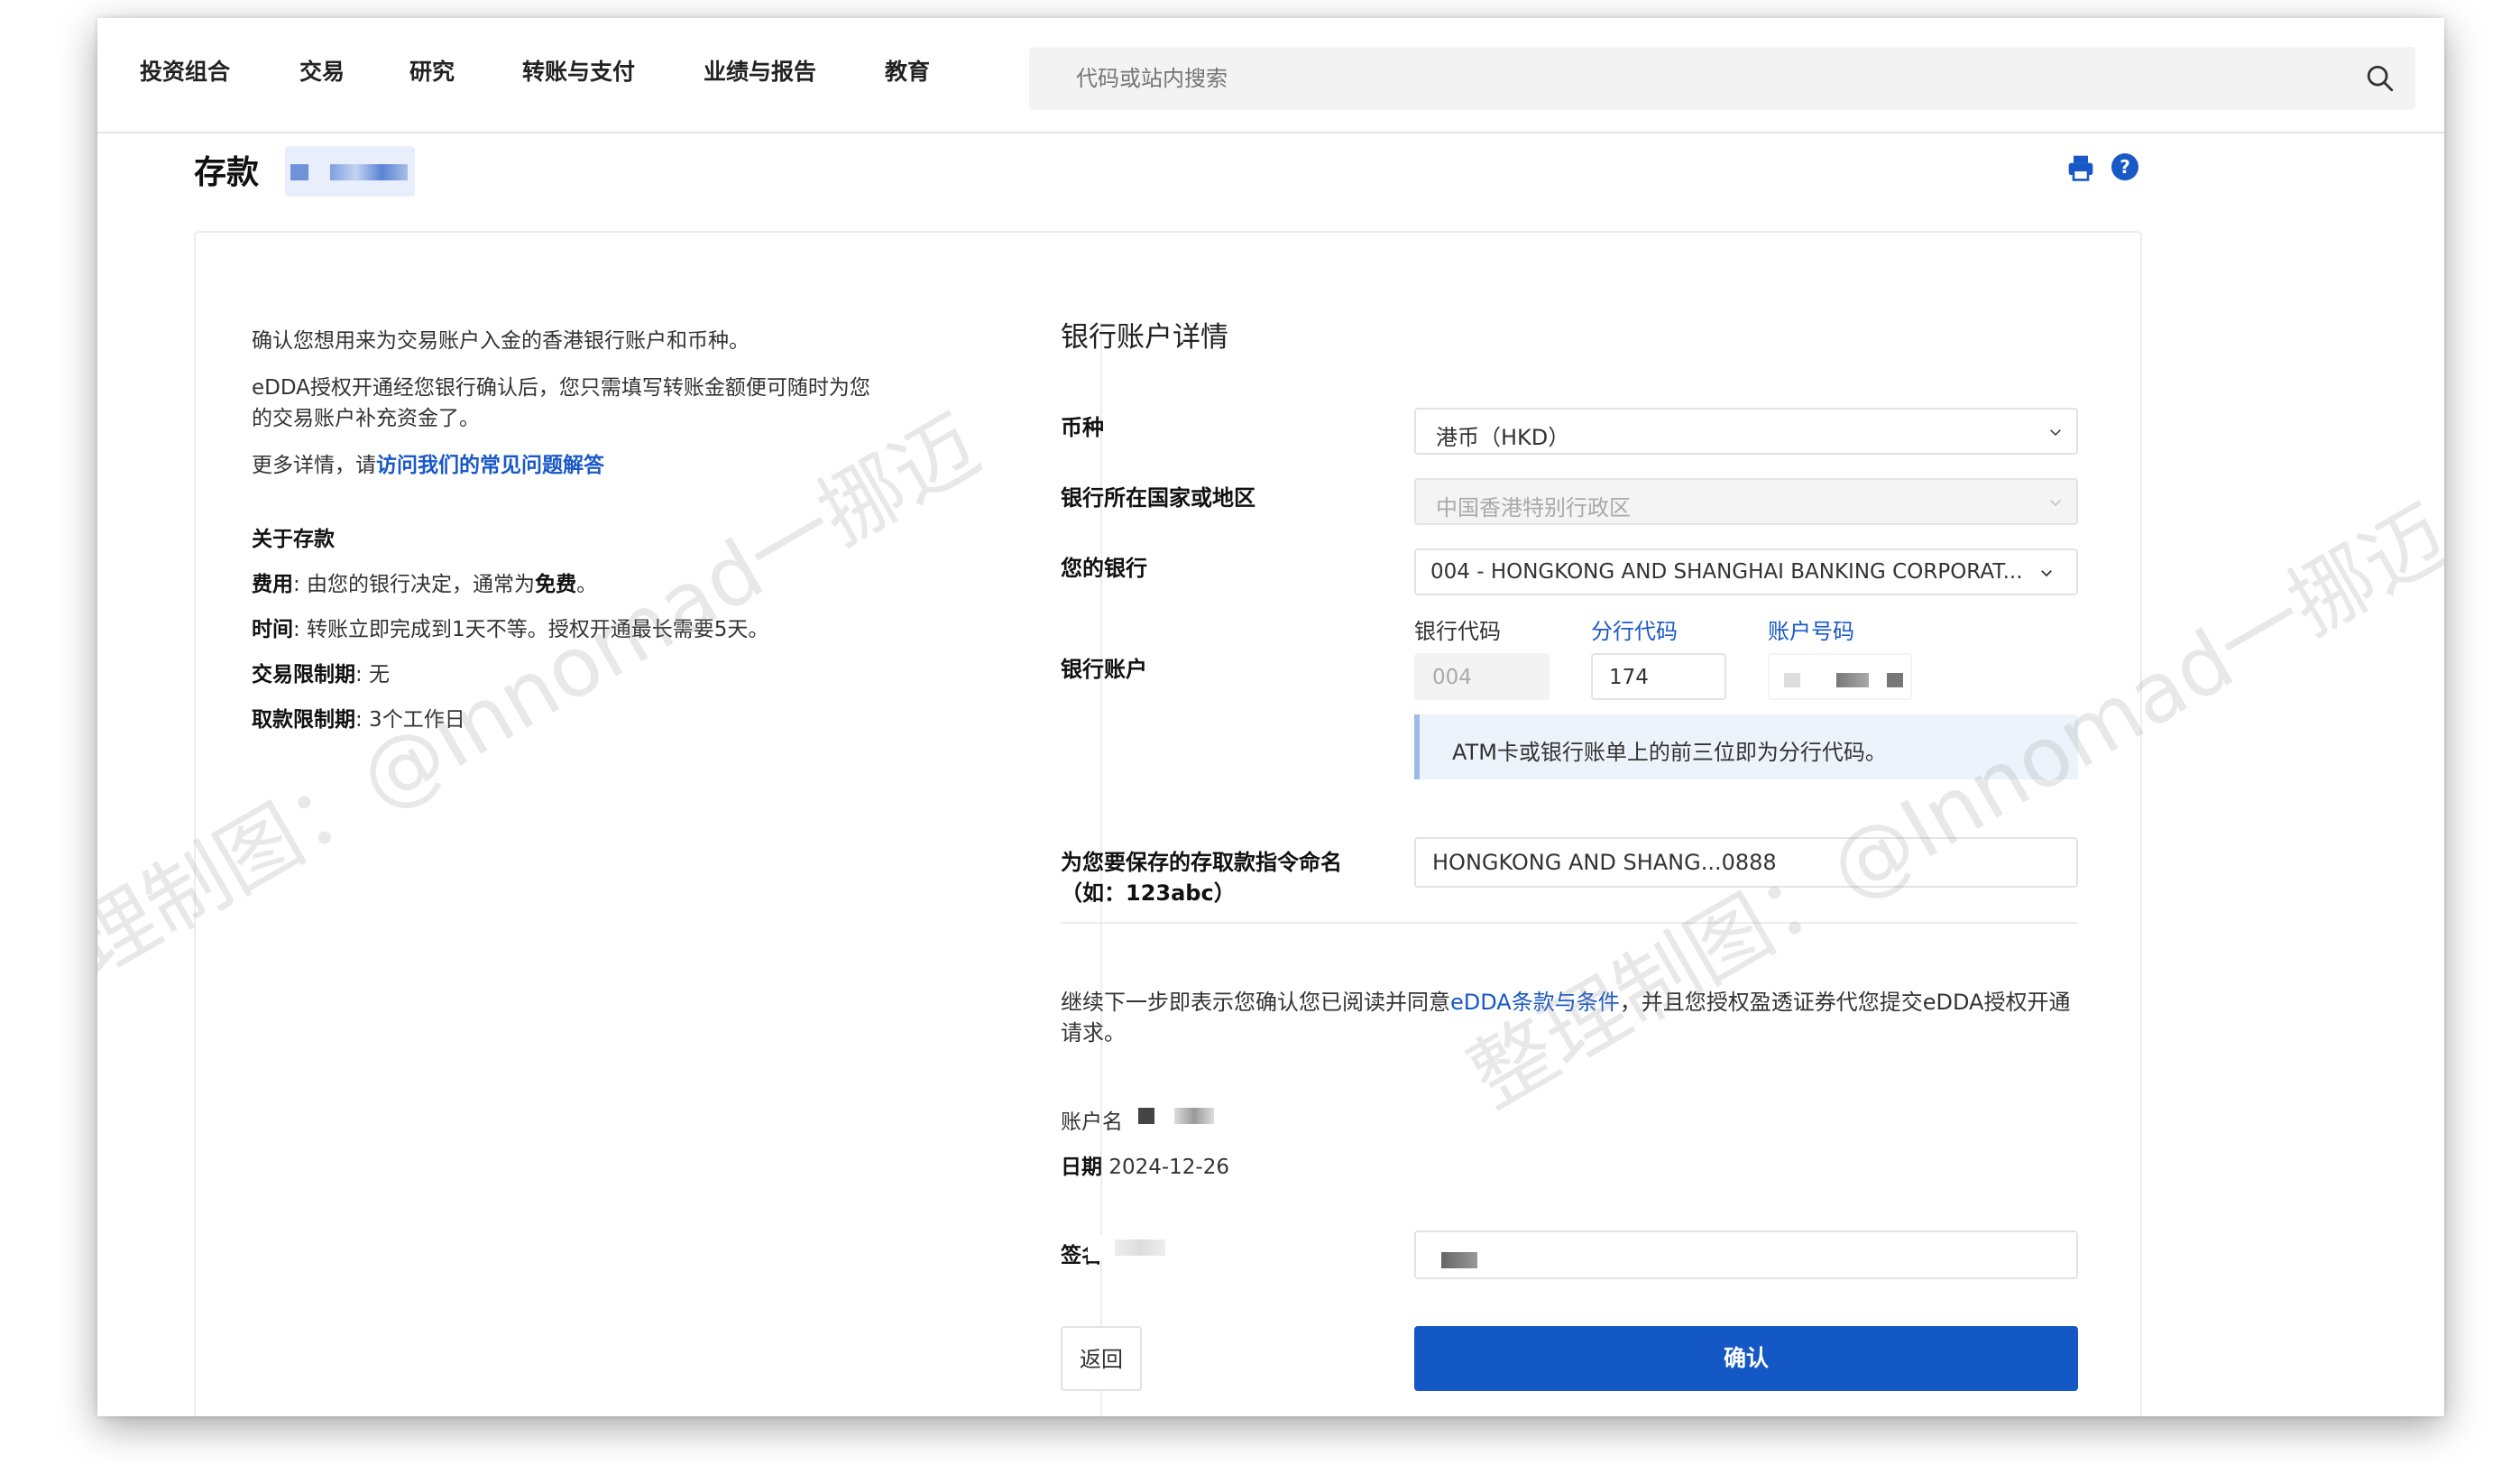  What do you see at coordinates (2080, 168) in the screenshot?
I see `print-icon` at bounding box center [2080, 168].